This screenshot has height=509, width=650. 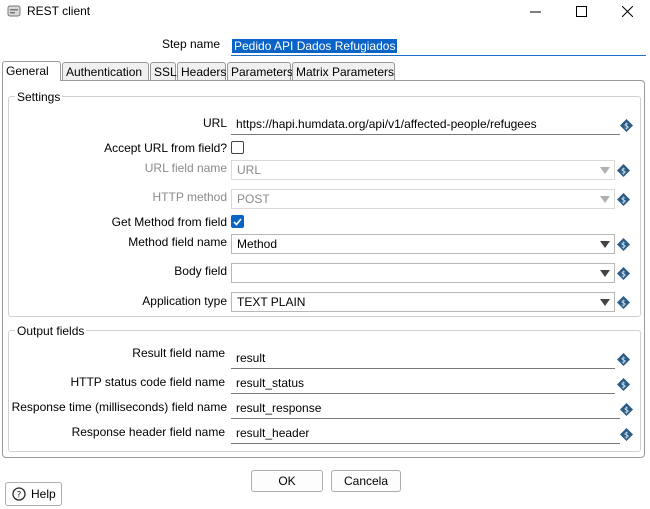 What do you see at coordinates (271, 302) in the screenshot?
I see `application-type-value: TEXT PLAIN` at bounding box center [271, 302].